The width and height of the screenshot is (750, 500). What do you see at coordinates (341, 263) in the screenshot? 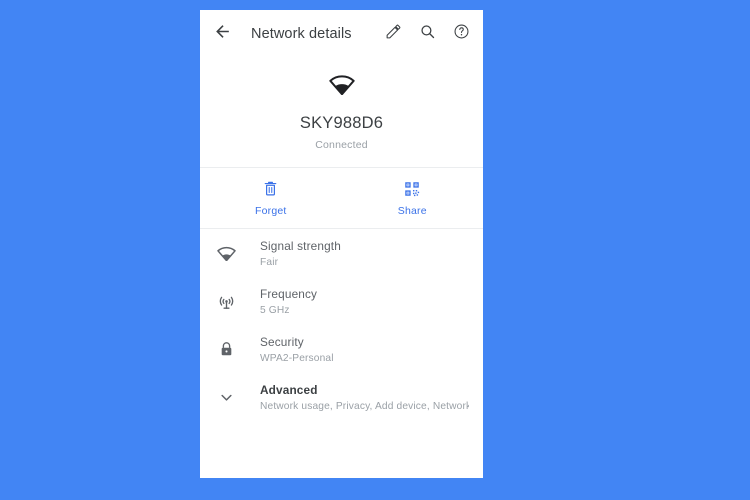
I see `detail-row-signal-strength: Signal strength Fair` at bounding box center [341, 263].